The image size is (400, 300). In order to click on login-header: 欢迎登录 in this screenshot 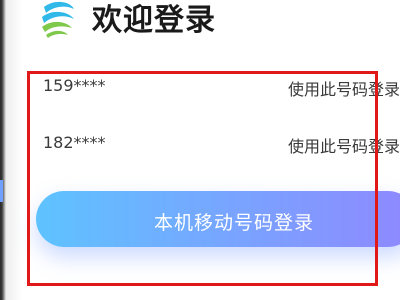, I will do `click(126, 22)`.